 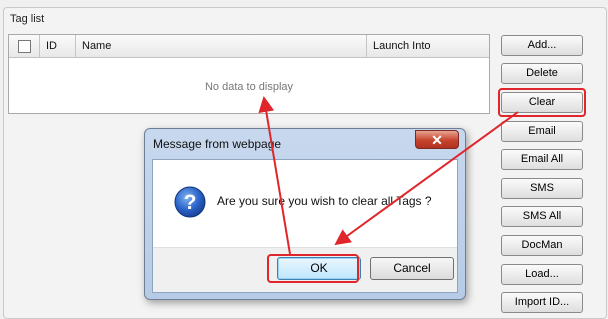 I want to click on question-icon: ?, so click(x=190, y=202).